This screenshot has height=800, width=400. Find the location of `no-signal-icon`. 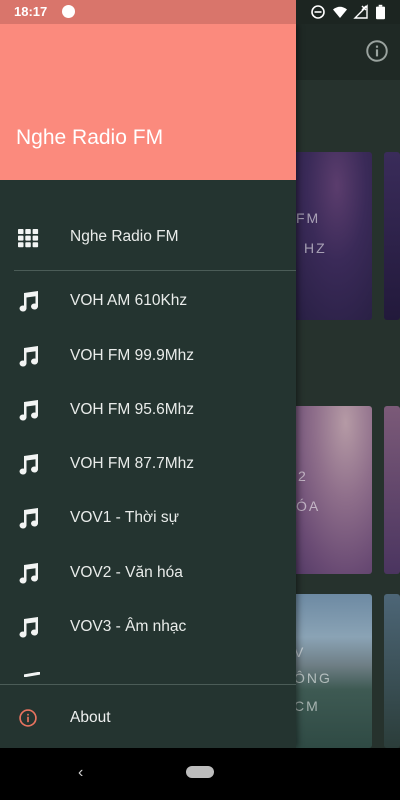

no-signal-icon is located at coordinates (360, 11).